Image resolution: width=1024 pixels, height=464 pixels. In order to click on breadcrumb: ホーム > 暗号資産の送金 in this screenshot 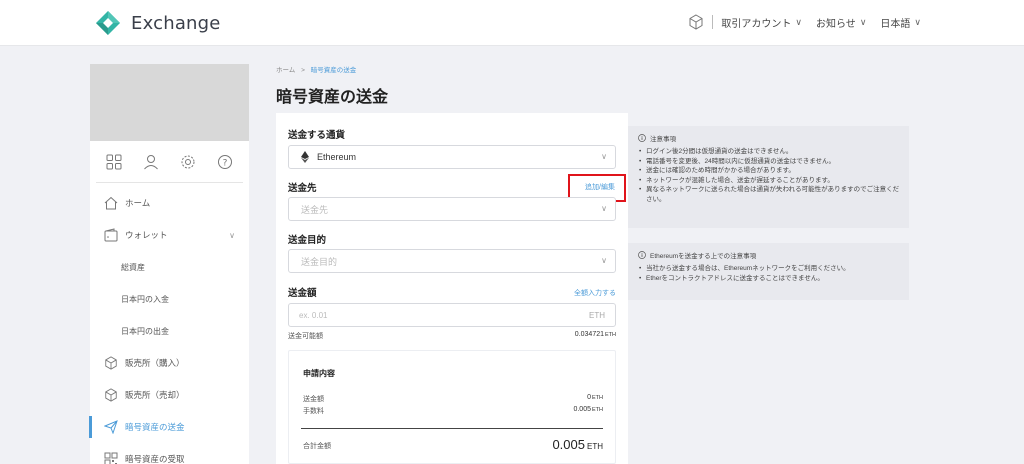, I will do `click(316, 70)`.